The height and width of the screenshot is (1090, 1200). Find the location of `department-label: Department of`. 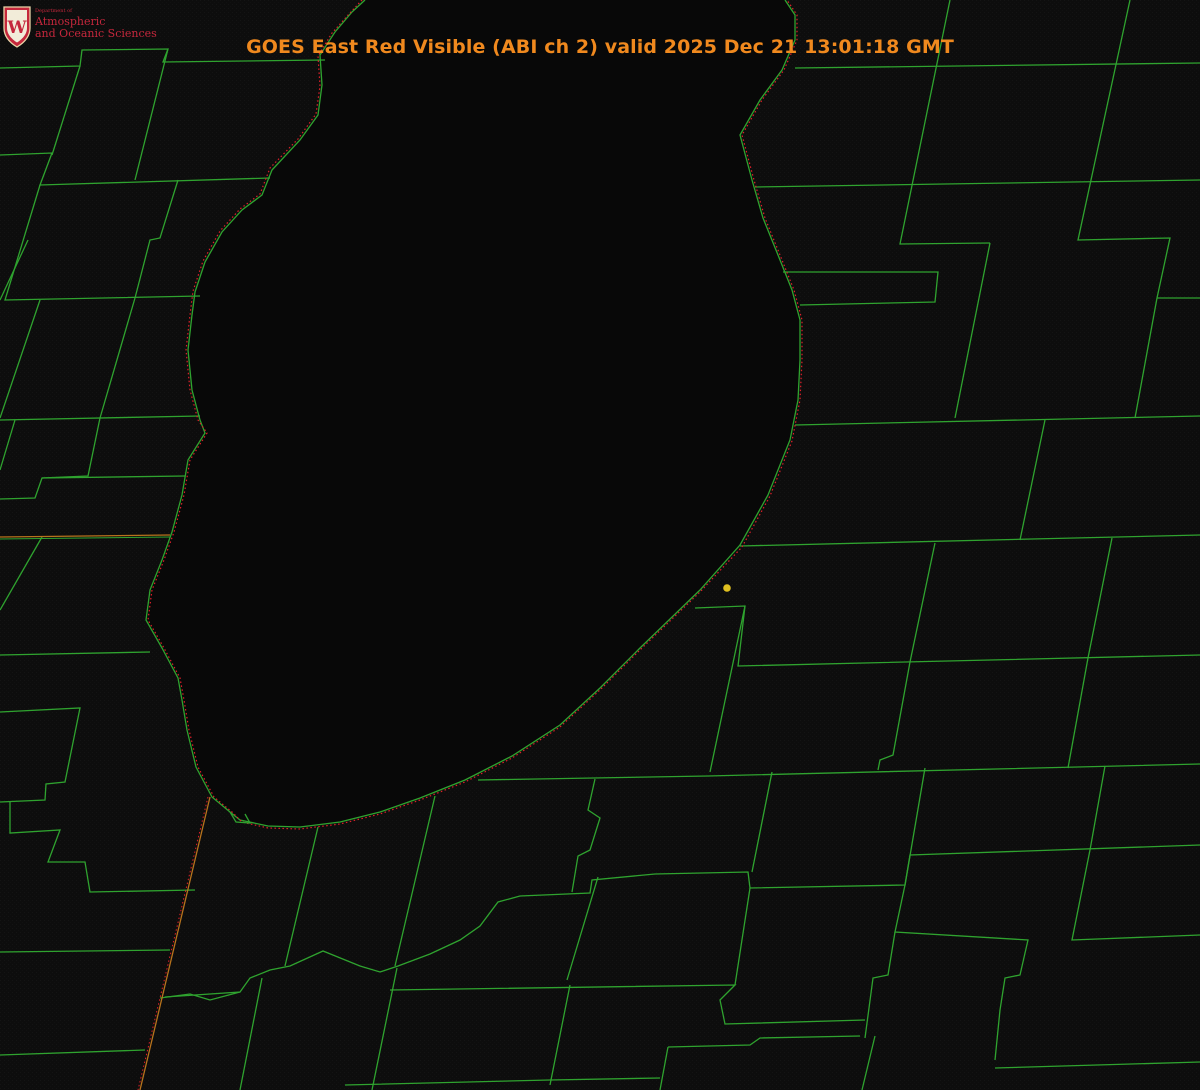

department-label: Department of is located at coordinates (53, 11).